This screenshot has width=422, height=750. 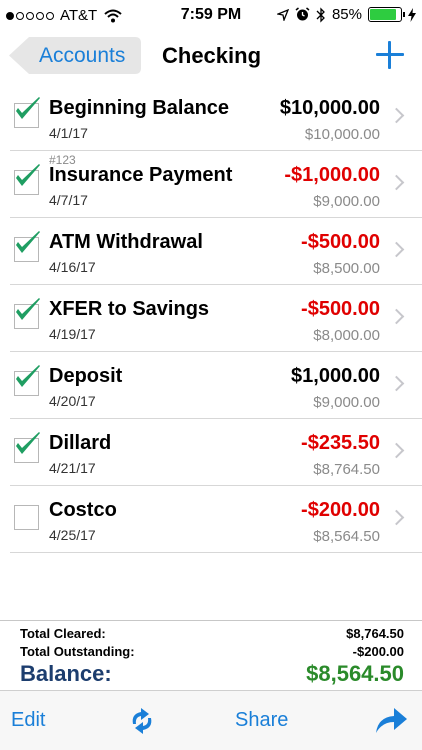 I want to click on edit-button: Edit, so click(x=28, y=720).